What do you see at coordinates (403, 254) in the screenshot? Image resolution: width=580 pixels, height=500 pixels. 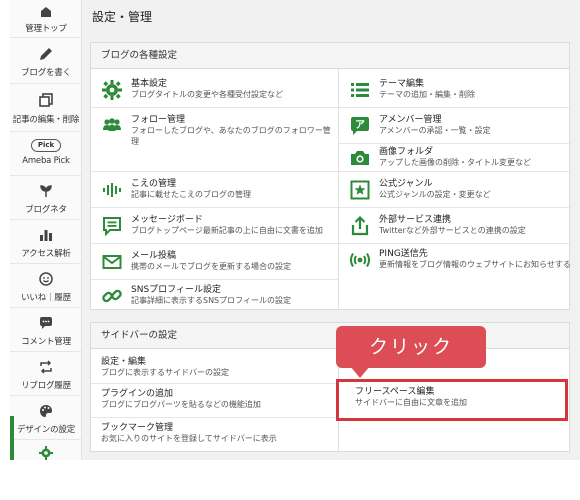 I see `entry-title: PING送信先` at bounding box center [403, 254].